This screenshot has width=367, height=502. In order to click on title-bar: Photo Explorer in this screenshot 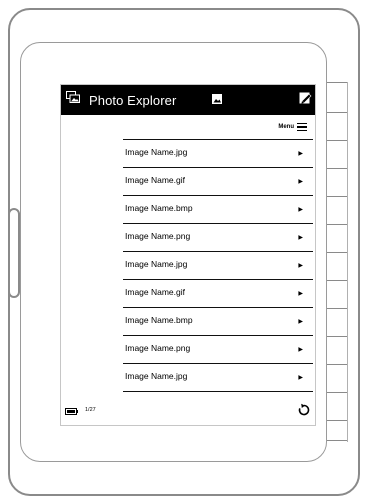, I will do `click(188, 100)`.